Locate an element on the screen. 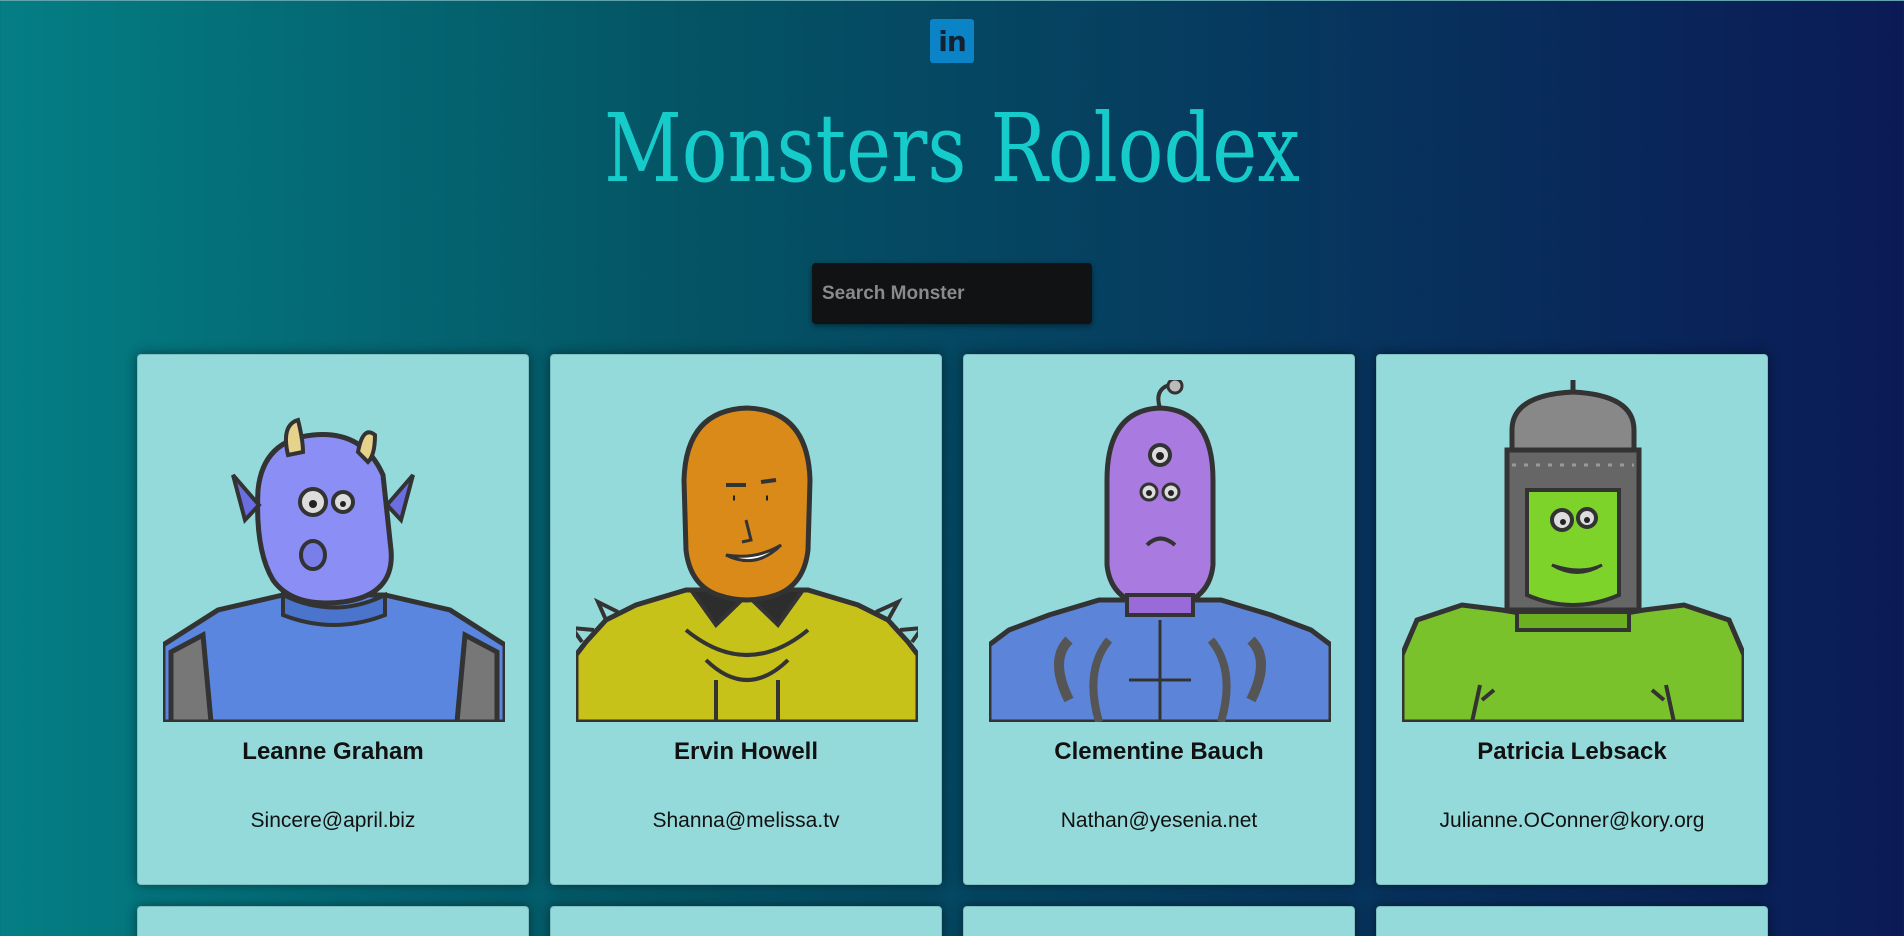 The image size is (1904, 936). monster-card: Ervin Howell Shanna@melissa.tv is located at coordinates (746, 619).